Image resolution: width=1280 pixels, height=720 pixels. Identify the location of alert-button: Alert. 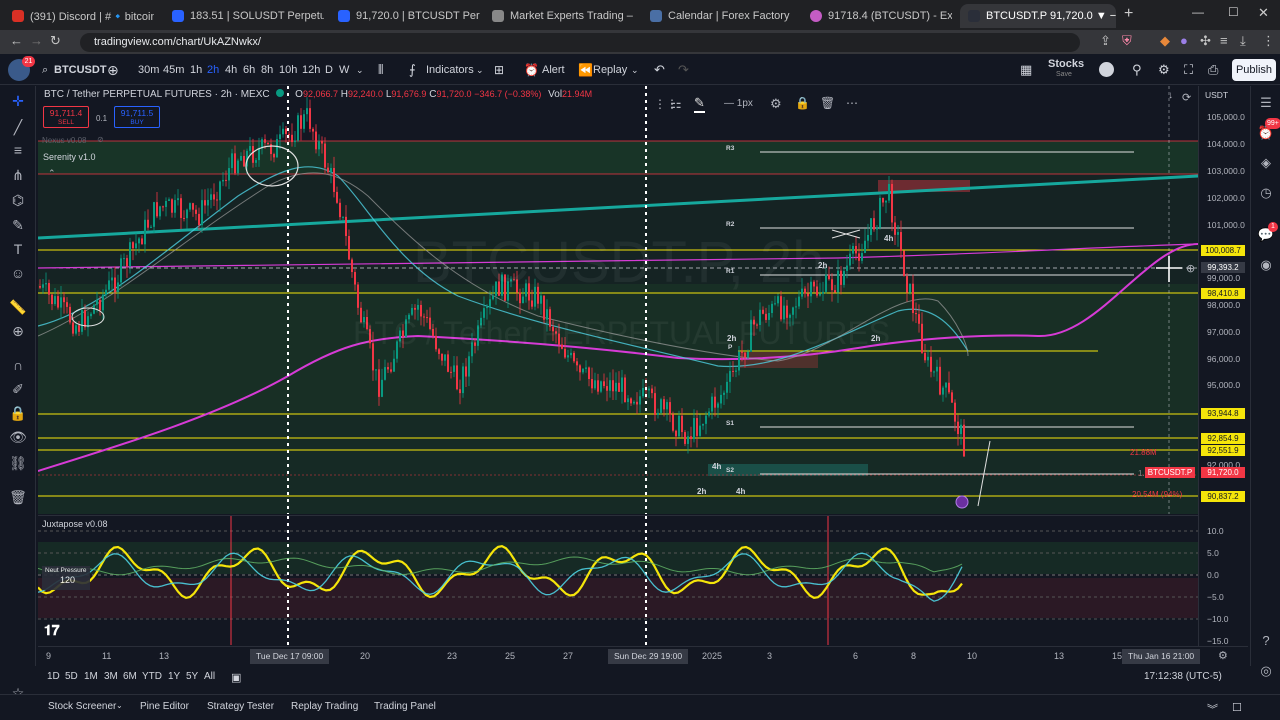
(553, 70).